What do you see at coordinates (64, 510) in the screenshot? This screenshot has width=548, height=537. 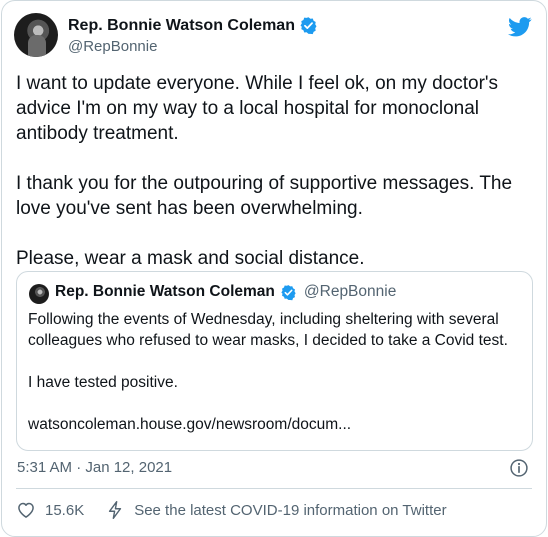 I see `like-count: 15.6K` at bounding box center [64, 510].